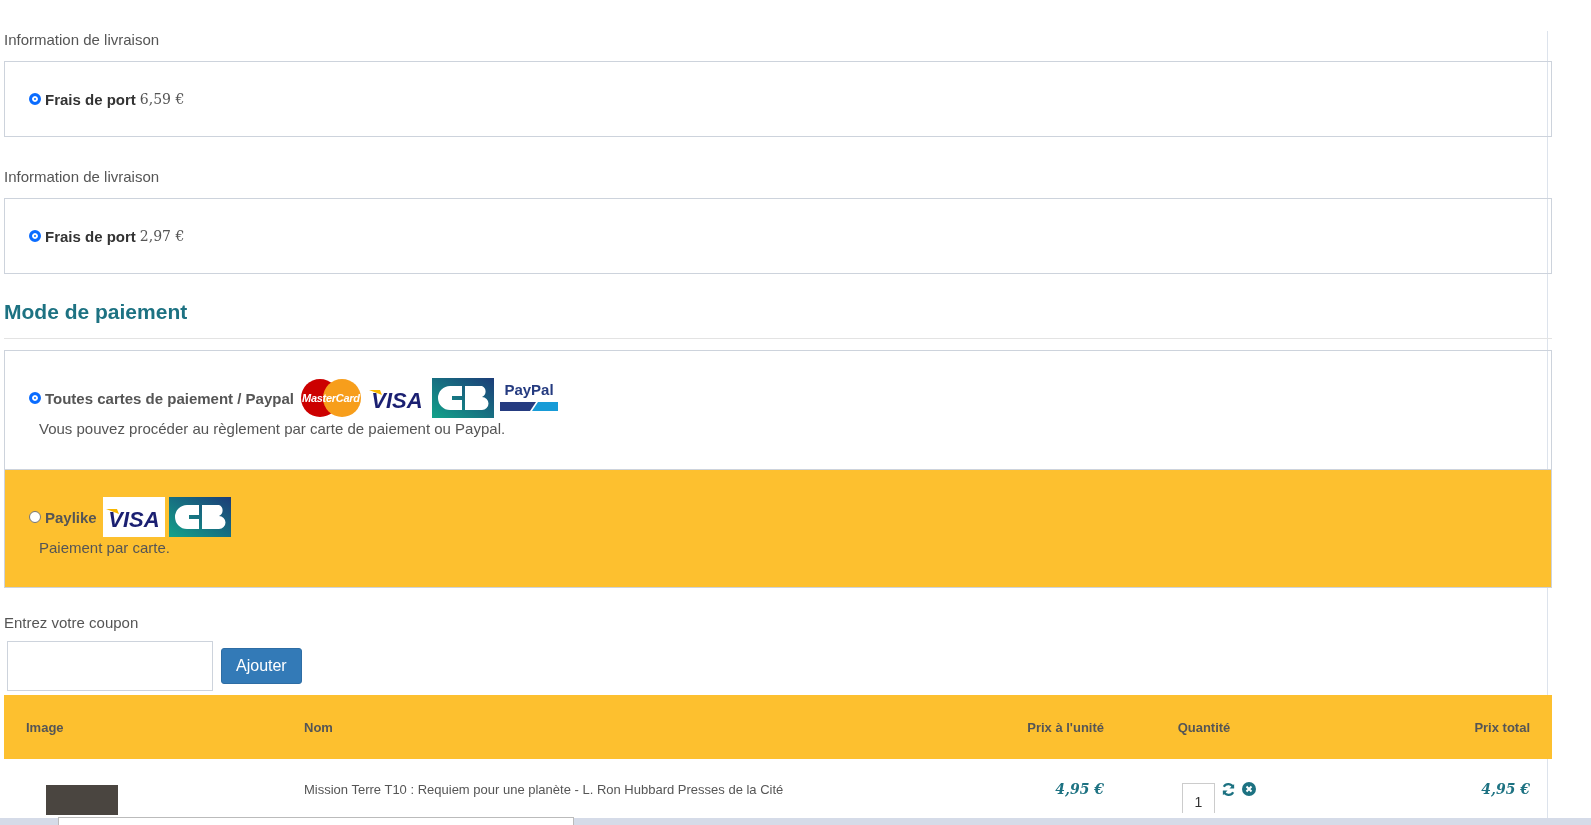  I want to click on section-heading: Mode de paiement, so click(778, 319).